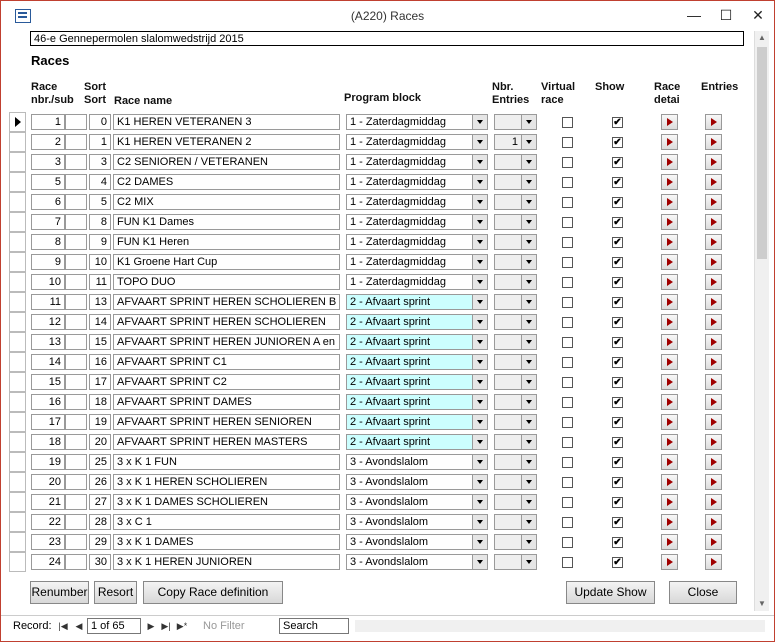  Describe the element at coordinates (226, 282) in the screenshot. I see `race-name-field: TOPO DUO` at that location.